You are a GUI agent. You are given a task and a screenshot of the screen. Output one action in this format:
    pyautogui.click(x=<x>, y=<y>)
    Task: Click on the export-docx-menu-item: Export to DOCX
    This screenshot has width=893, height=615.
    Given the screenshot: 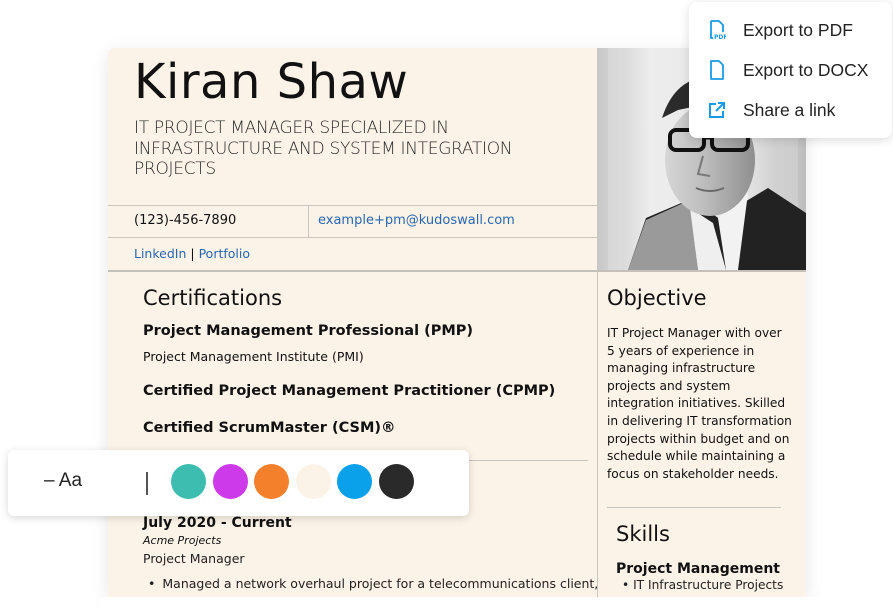 What is the action you would take?
    pyautogui.click(x=790, y=70)
    